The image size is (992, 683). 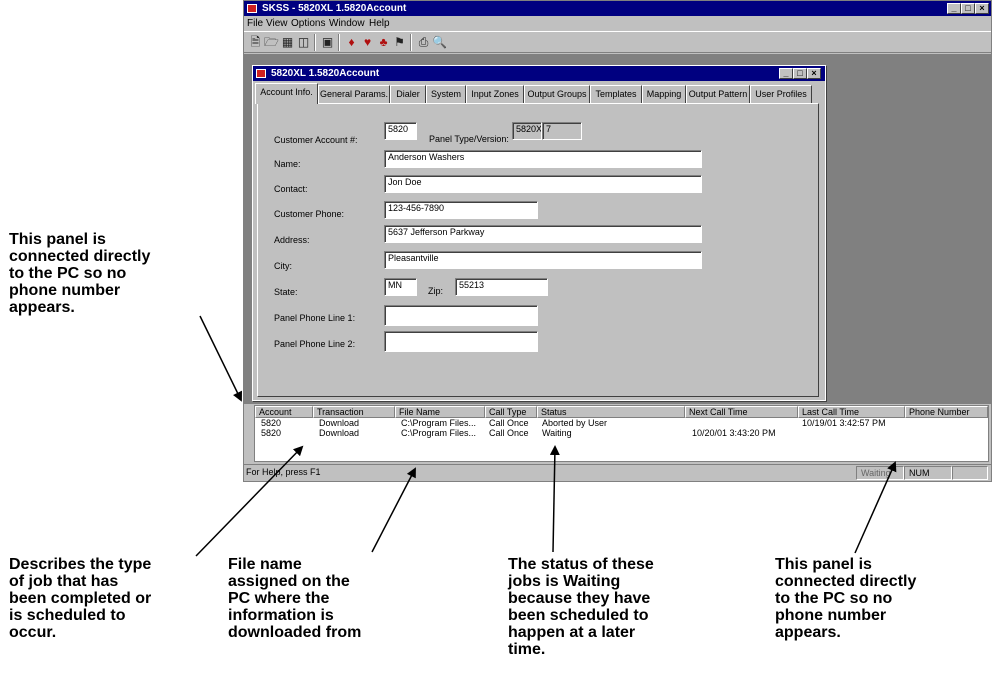 What do you see at coordinates (423, 42) in the screenshot?
I see `print-icon: ⎙` at bounding box center [423, 42].